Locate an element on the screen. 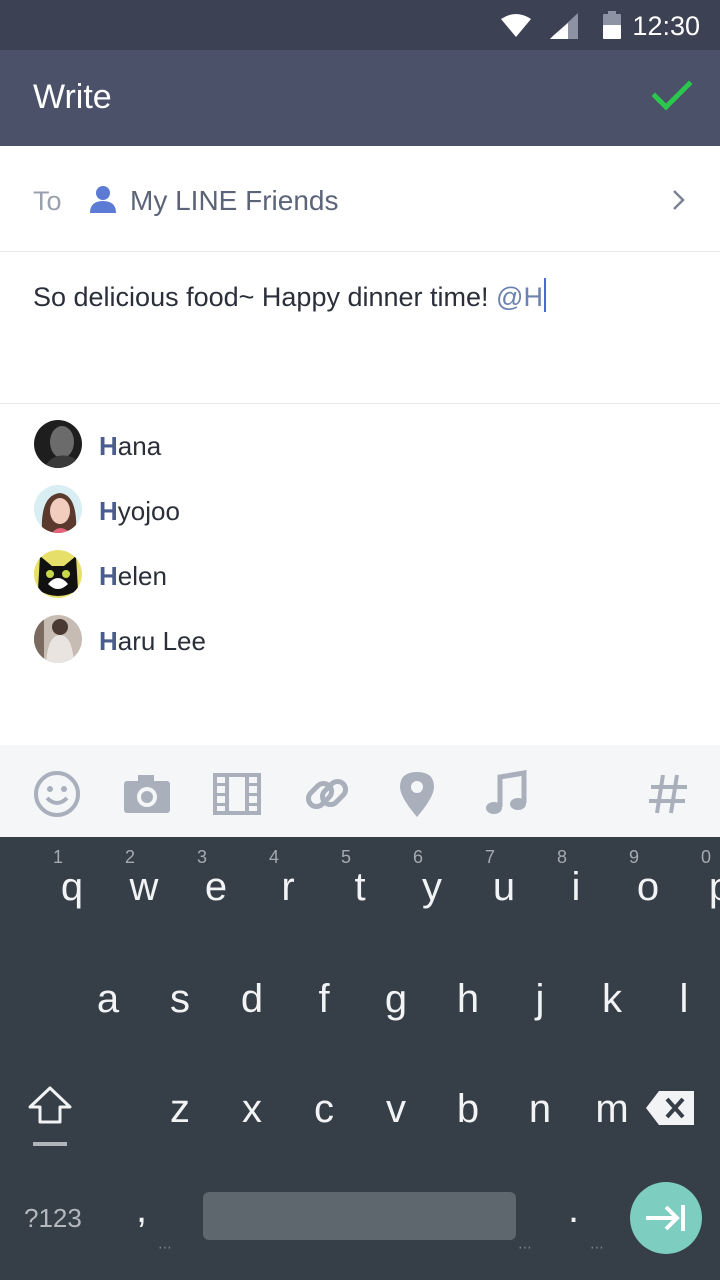  post-text: So delicious food~ Happy dinner time! @H is located at coordinates (289, 295).